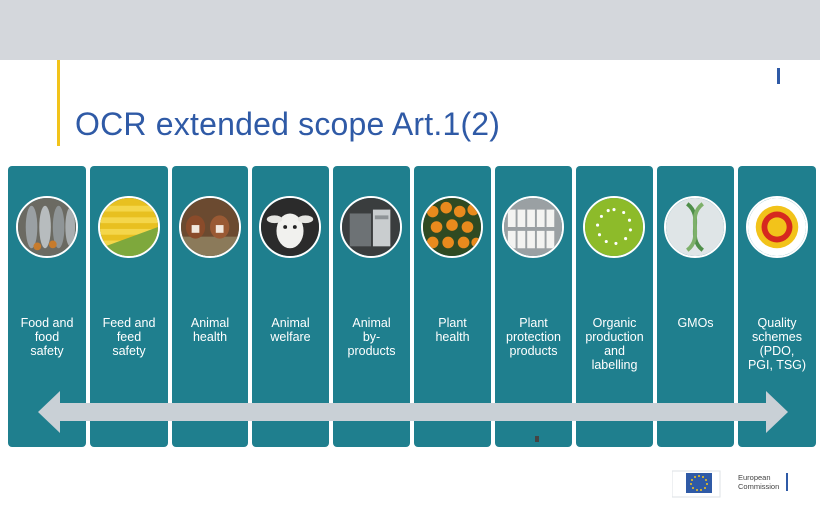 This screenshot has height=515, width=820. What do you see at coordinates (777, 227) in the screenshot?
I see `quality-seal-icon` at bounding box center [777, 227].